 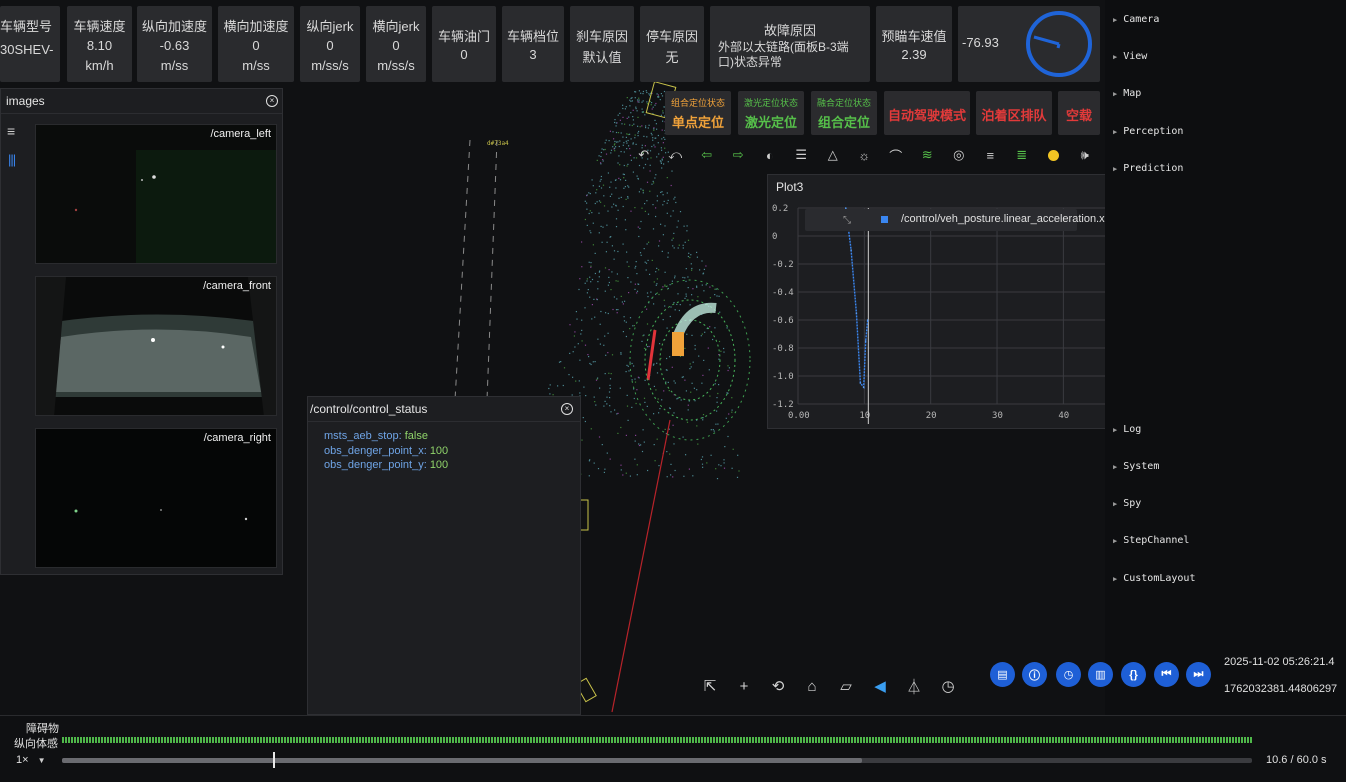 What do you see at coordinates (675, 154) in the screenshot?
I see `u-turn-icon: ⤺` at bounding box center [675, 154].